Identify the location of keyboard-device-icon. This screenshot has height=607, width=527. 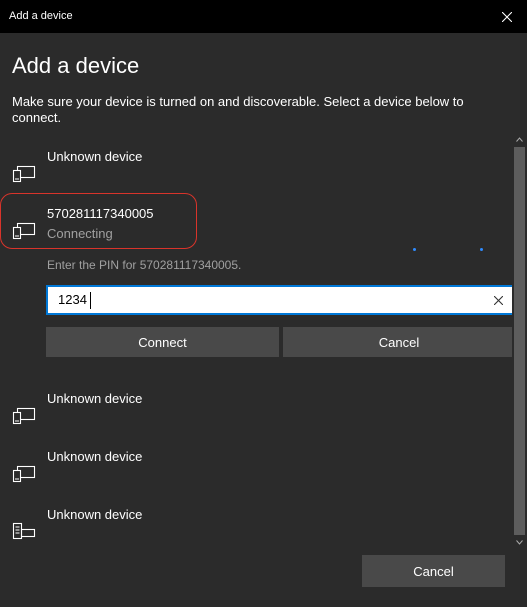
(24, 531).